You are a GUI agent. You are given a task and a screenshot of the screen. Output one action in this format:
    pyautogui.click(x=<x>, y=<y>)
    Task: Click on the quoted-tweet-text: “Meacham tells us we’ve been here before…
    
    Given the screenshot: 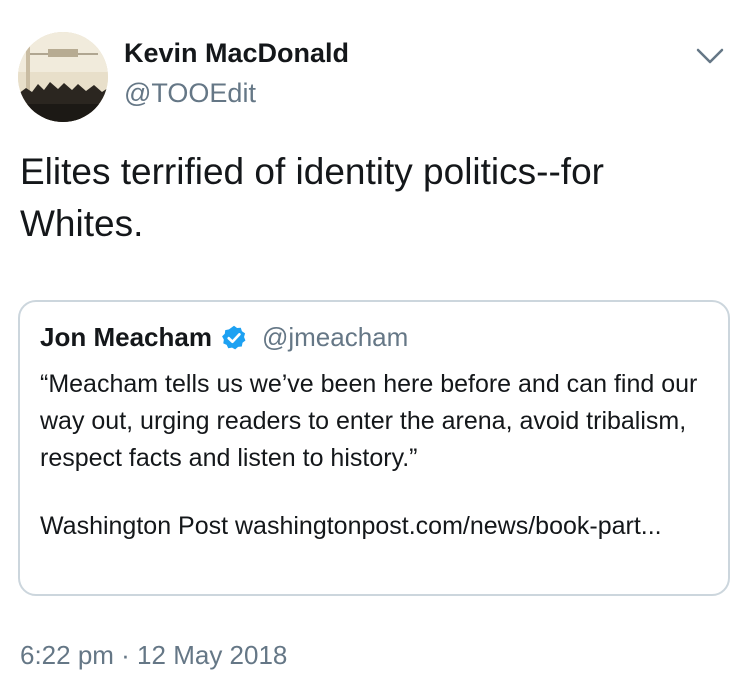 What is the action you would take?
    pyautogui.click(x=369, y=421)
    